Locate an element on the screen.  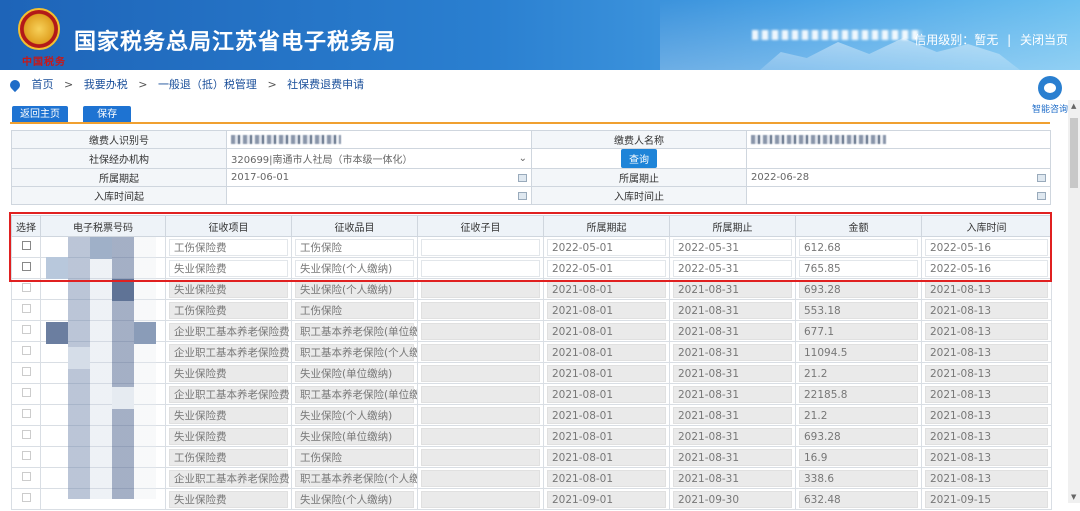
query-button: 查询 is located at coordinates (639, 158).